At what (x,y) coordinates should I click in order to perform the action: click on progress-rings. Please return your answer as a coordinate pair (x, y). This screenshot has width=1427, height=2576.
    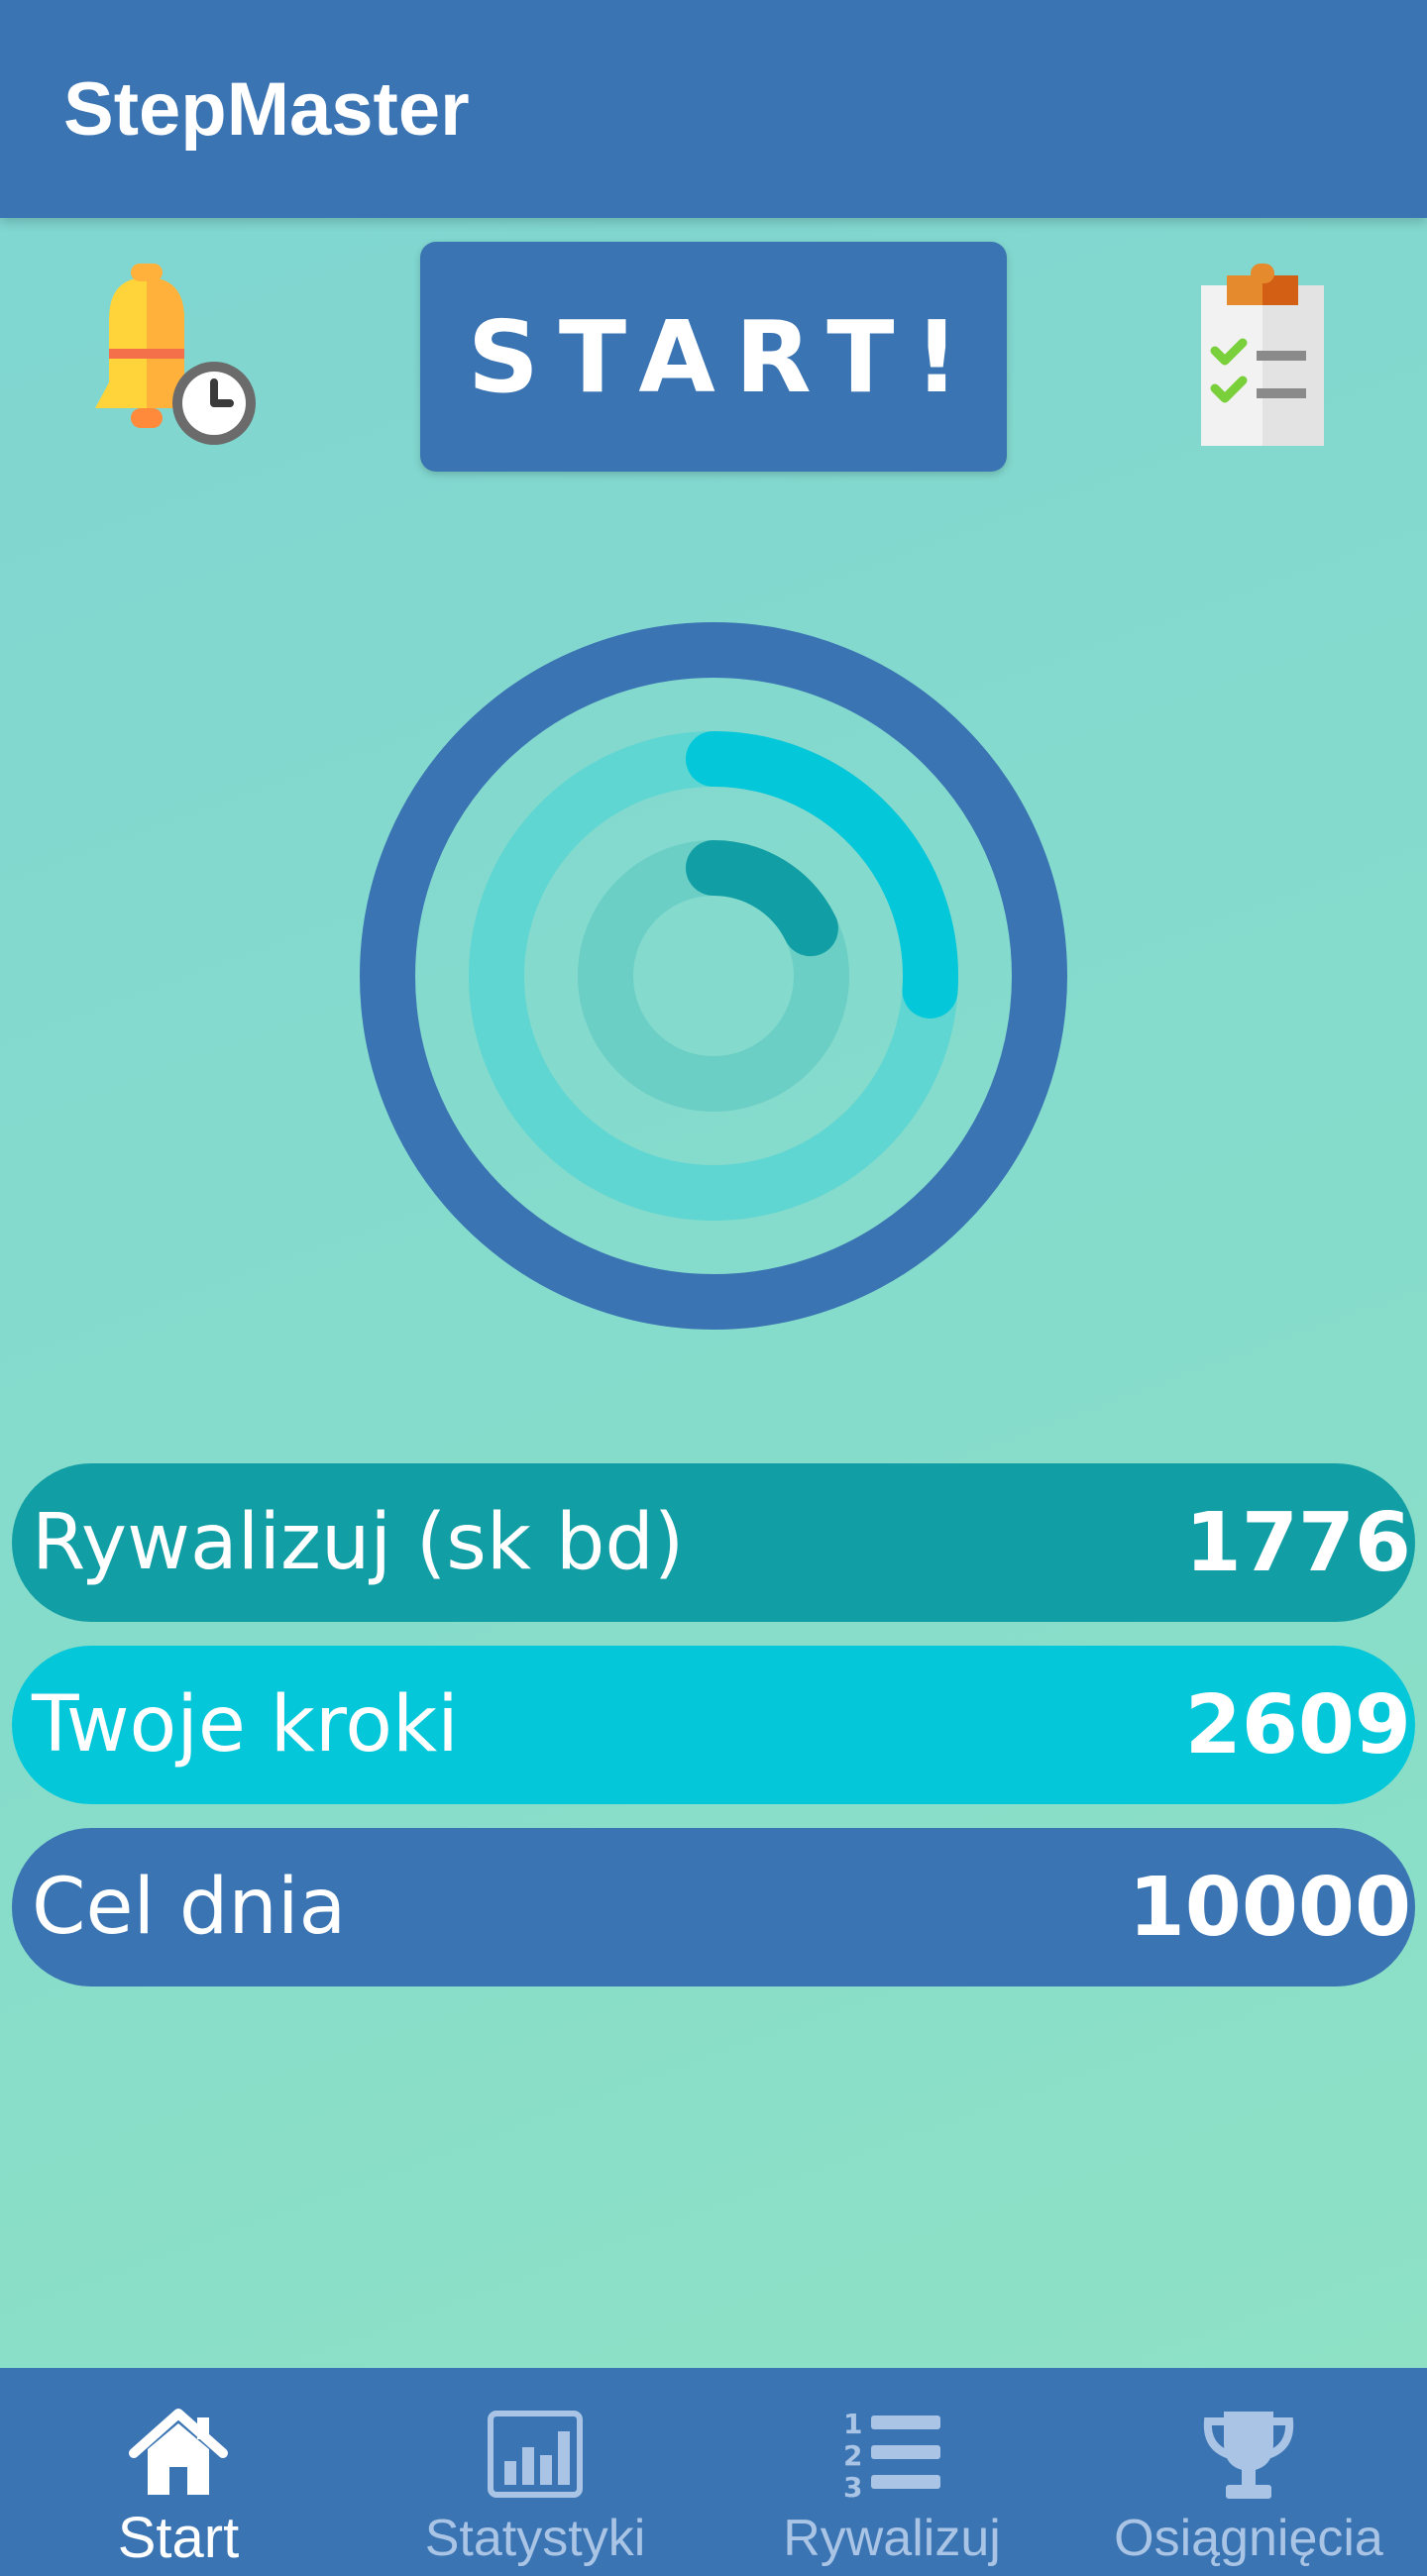
    Looking at the image, I should click on (713, 976).